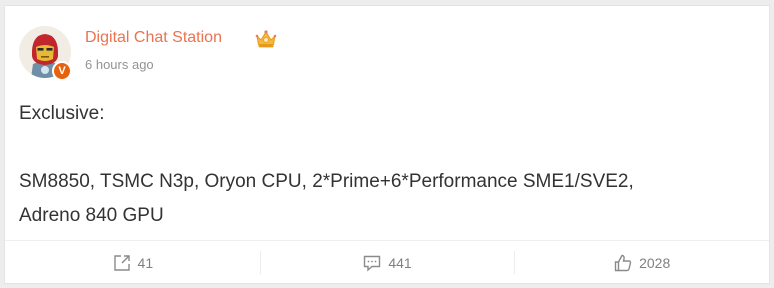  Describe the element at coordinates (153, 38) in the screenshot. I see `author-name: Digital Chat Station` at that location.